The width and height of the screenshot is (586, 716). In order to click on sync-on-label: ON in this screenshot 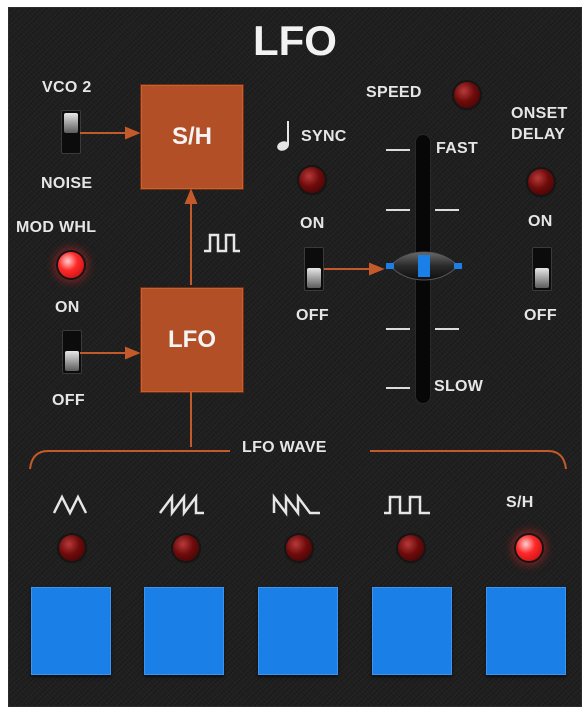, I will do `click(312, 223)`.